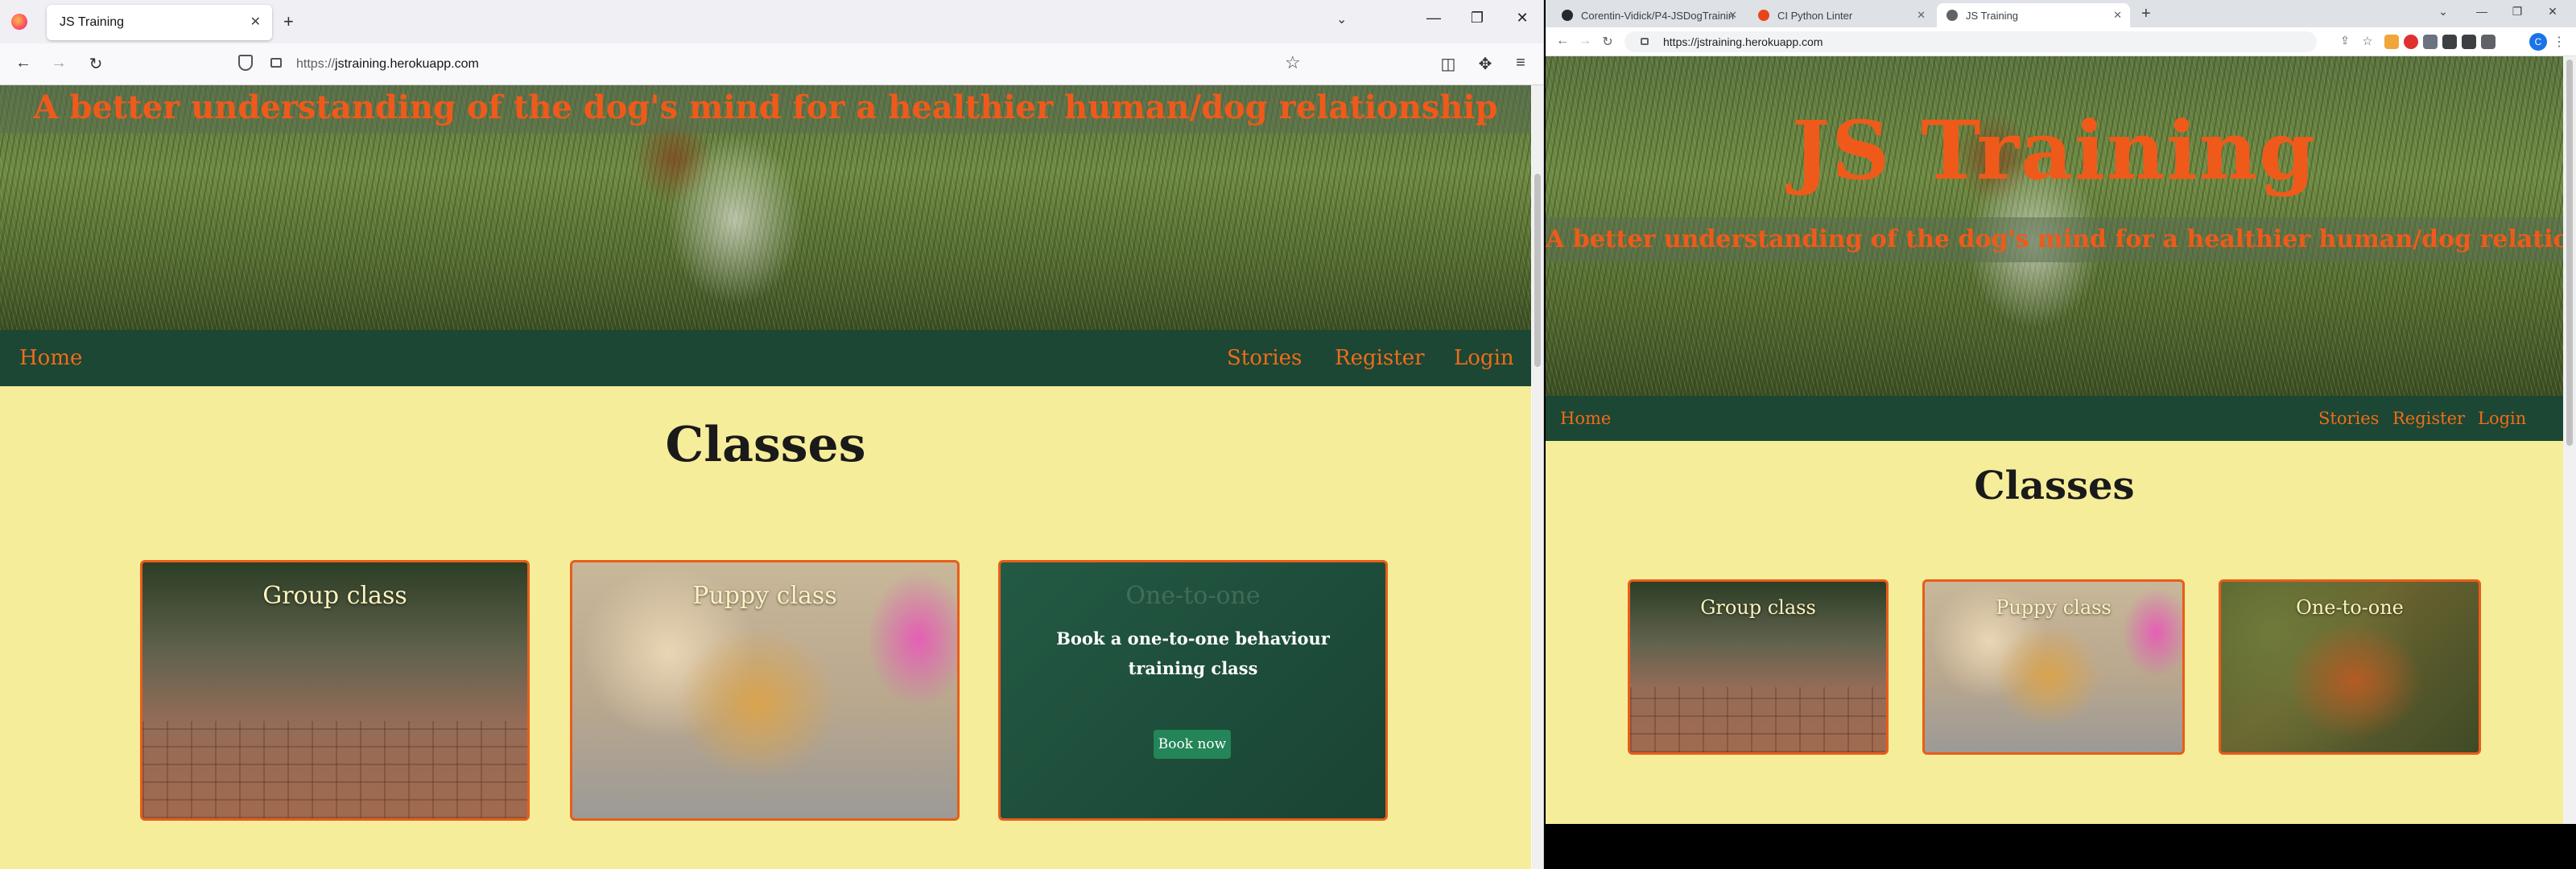  What do you see at coordinates (2443, 12) in the screenshot?
I see `tab-search-icon: ⌄` at bounding box center [2443, 12].